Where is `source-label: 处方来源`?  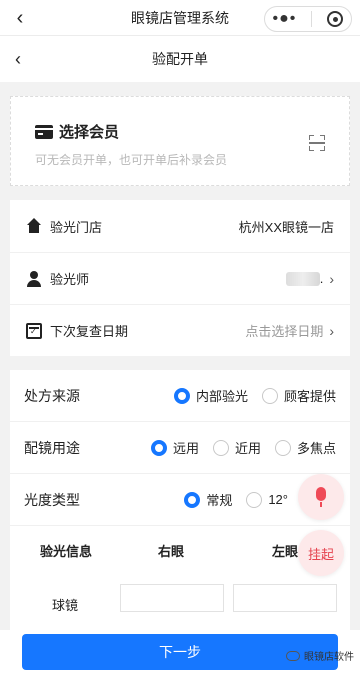 source-label: 处方来源 is located at coordinates (52, 395).